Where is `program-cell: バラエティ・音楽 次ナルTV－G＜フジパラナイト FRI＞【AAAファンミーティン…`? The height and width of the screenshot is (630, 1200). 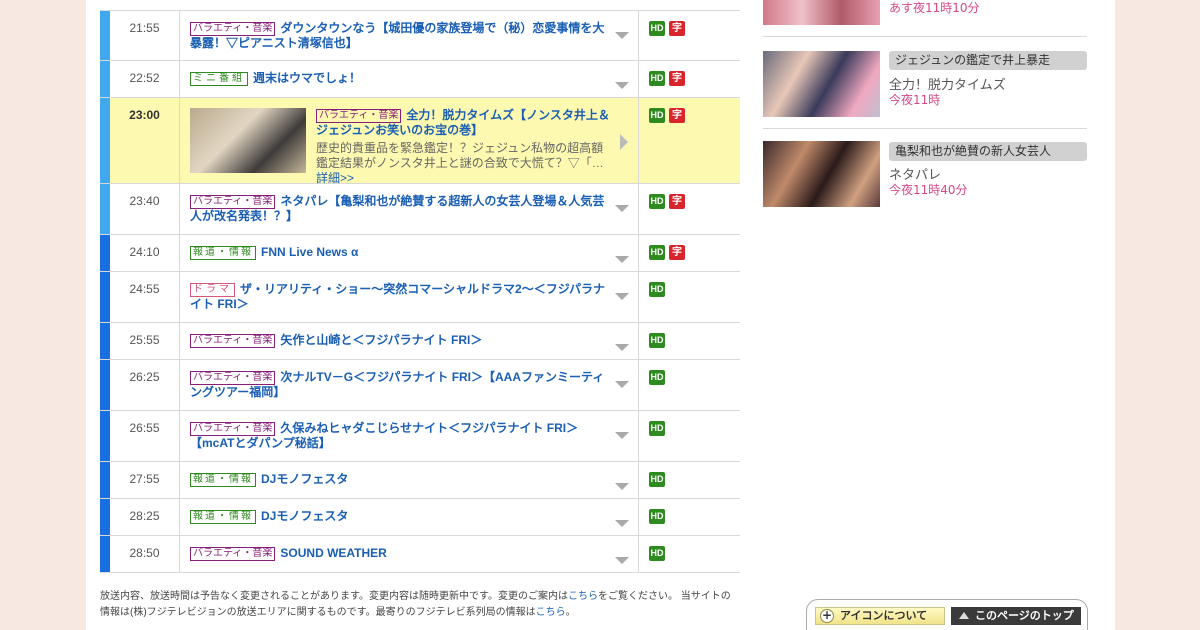 program-cell: バラエティ・音楽 次ナルTV－G＜フジパラナイト FRI＞【AAAファンミーティン… is located at coordinates (409, 385).